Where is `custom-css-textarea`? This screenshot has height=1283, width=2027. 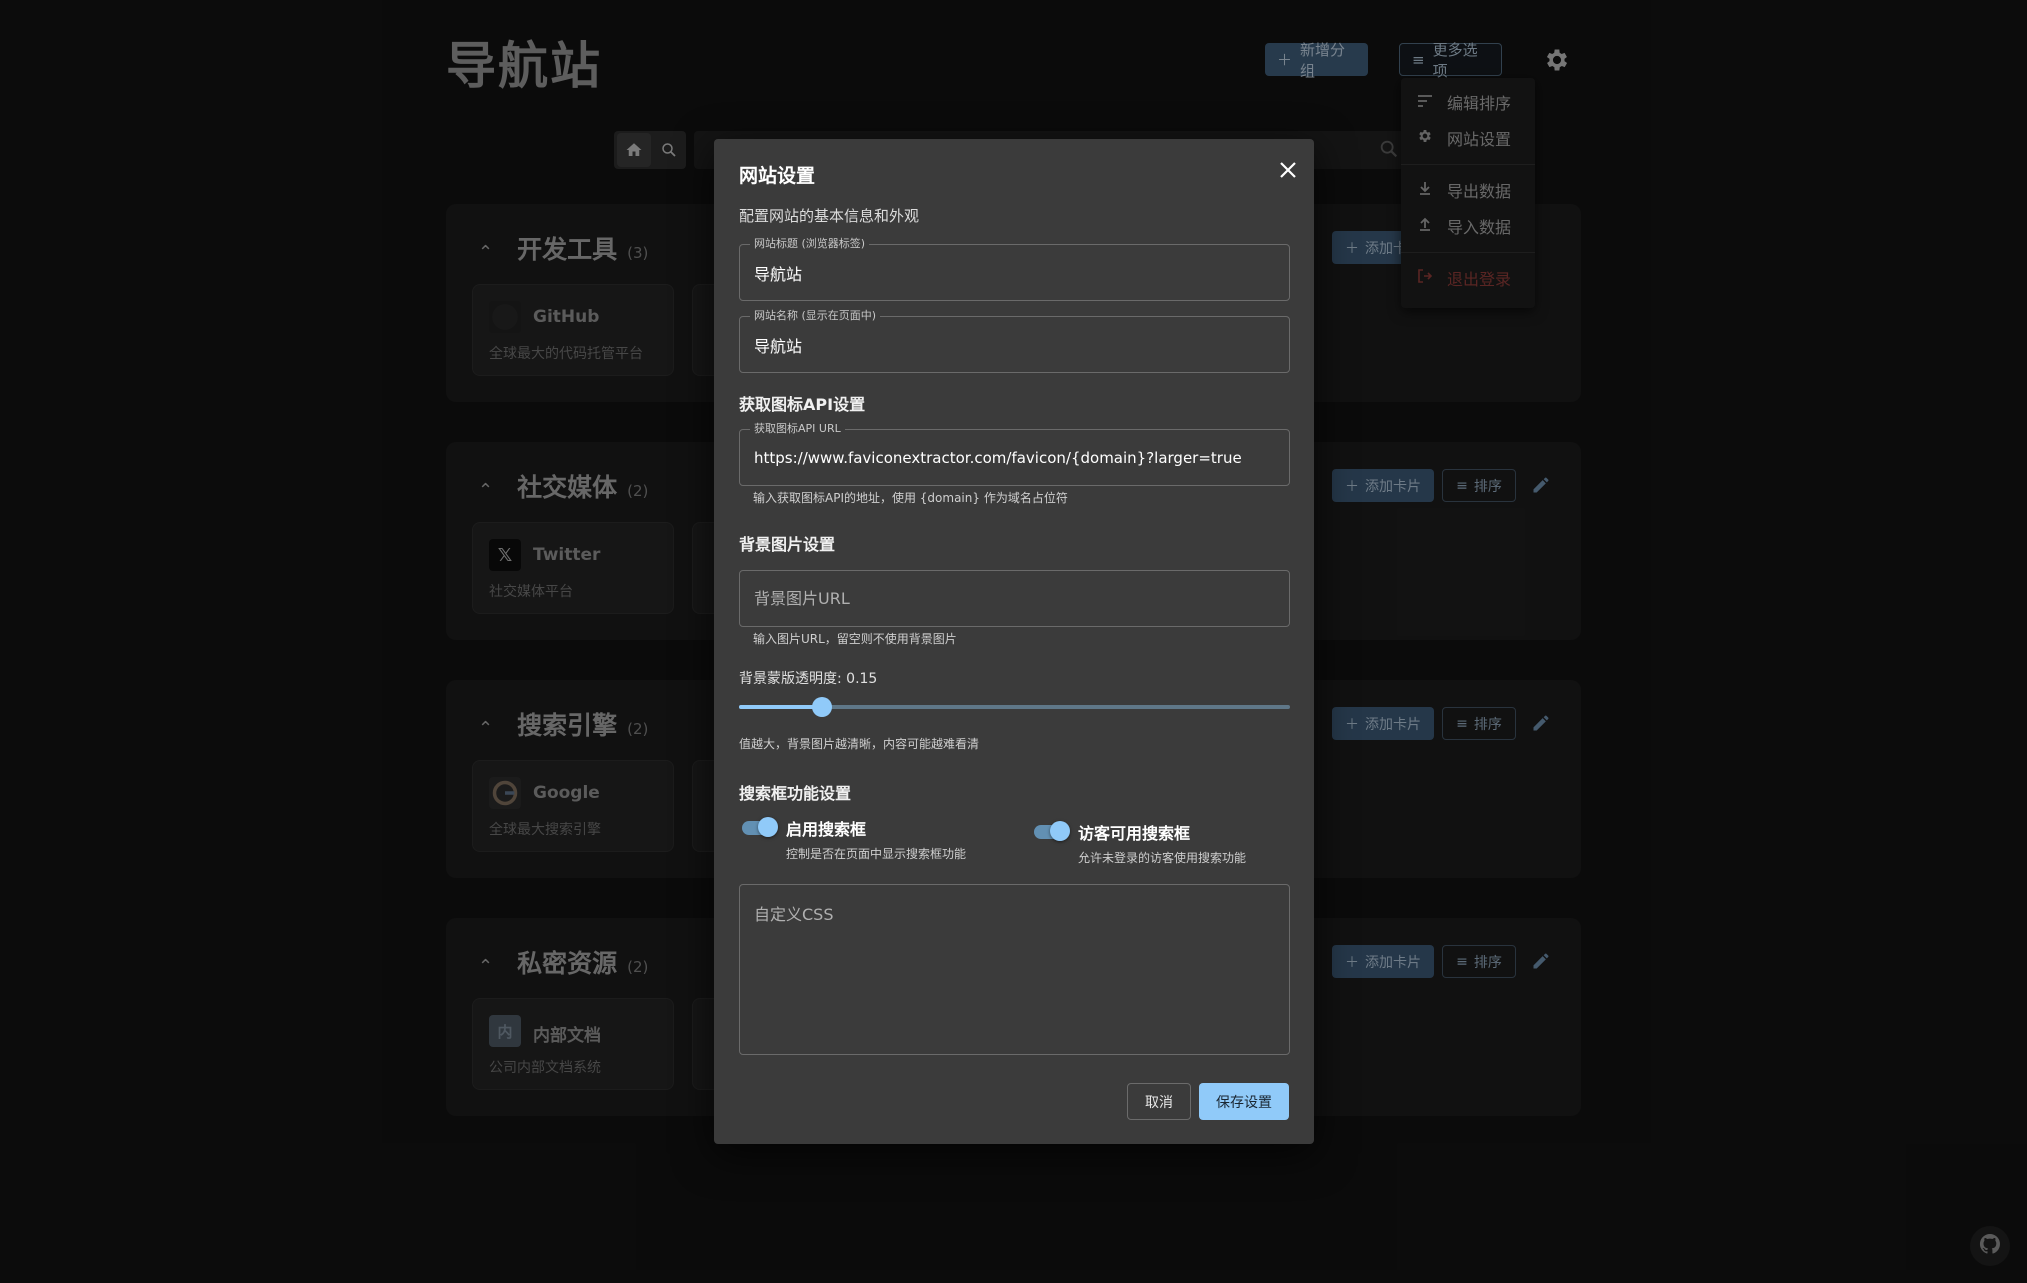 custom-css-textarea is located at coordinates (1014, 969).